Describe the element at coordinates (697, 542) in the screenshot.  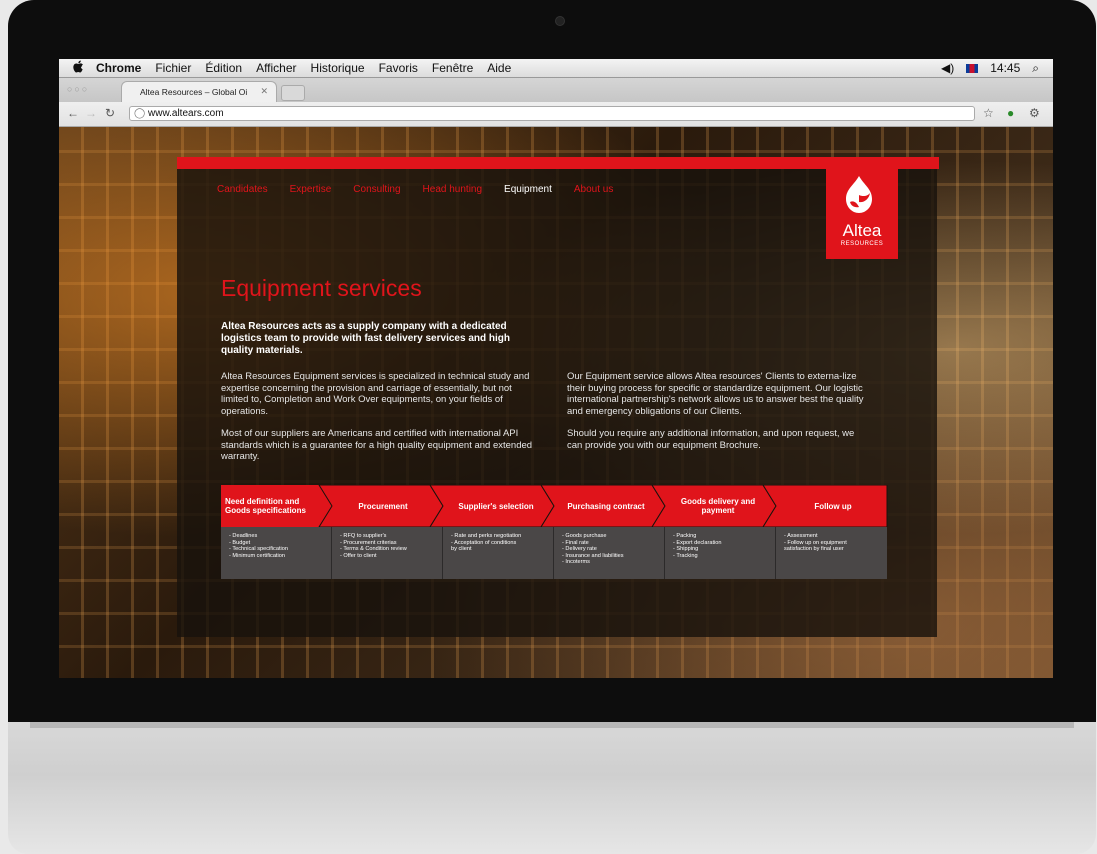
I see `detail-line: - Export declaration` at that location.